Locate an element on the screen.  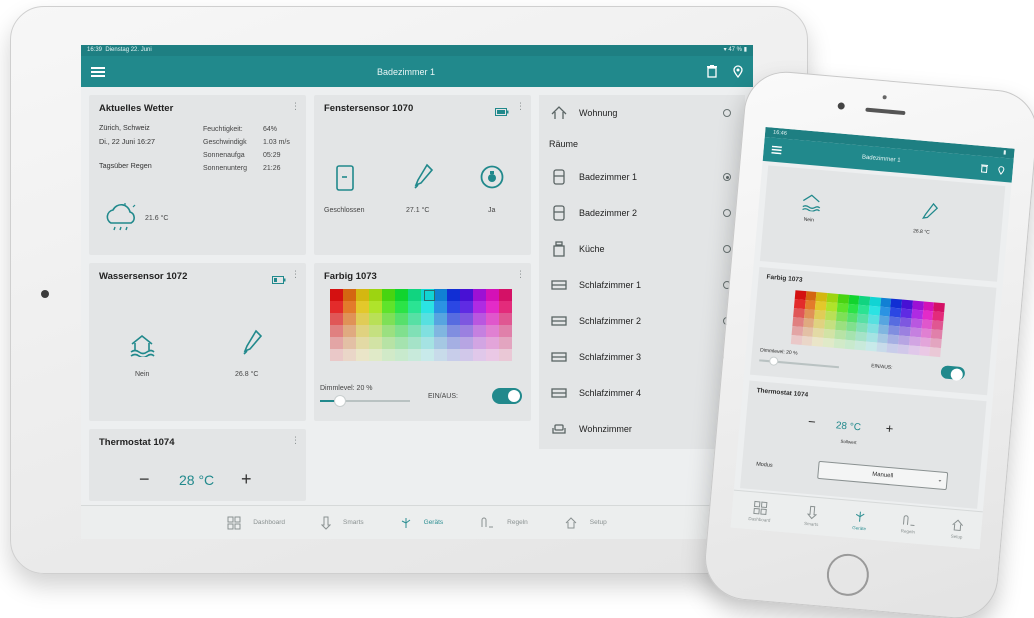
onoff-toggle is located at coordinates (507, 396).